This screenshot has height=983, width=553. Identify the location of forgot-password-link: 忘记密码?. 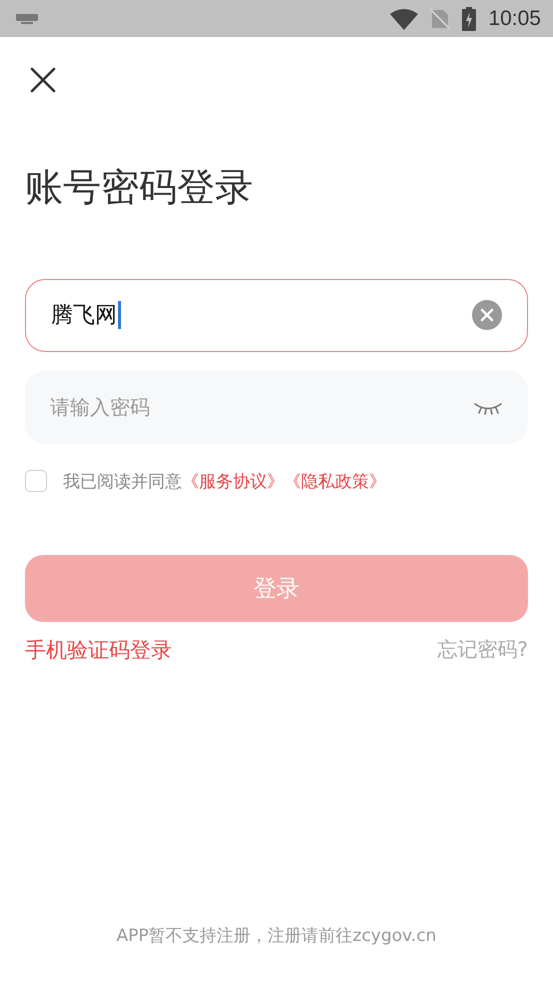
(482, 650).